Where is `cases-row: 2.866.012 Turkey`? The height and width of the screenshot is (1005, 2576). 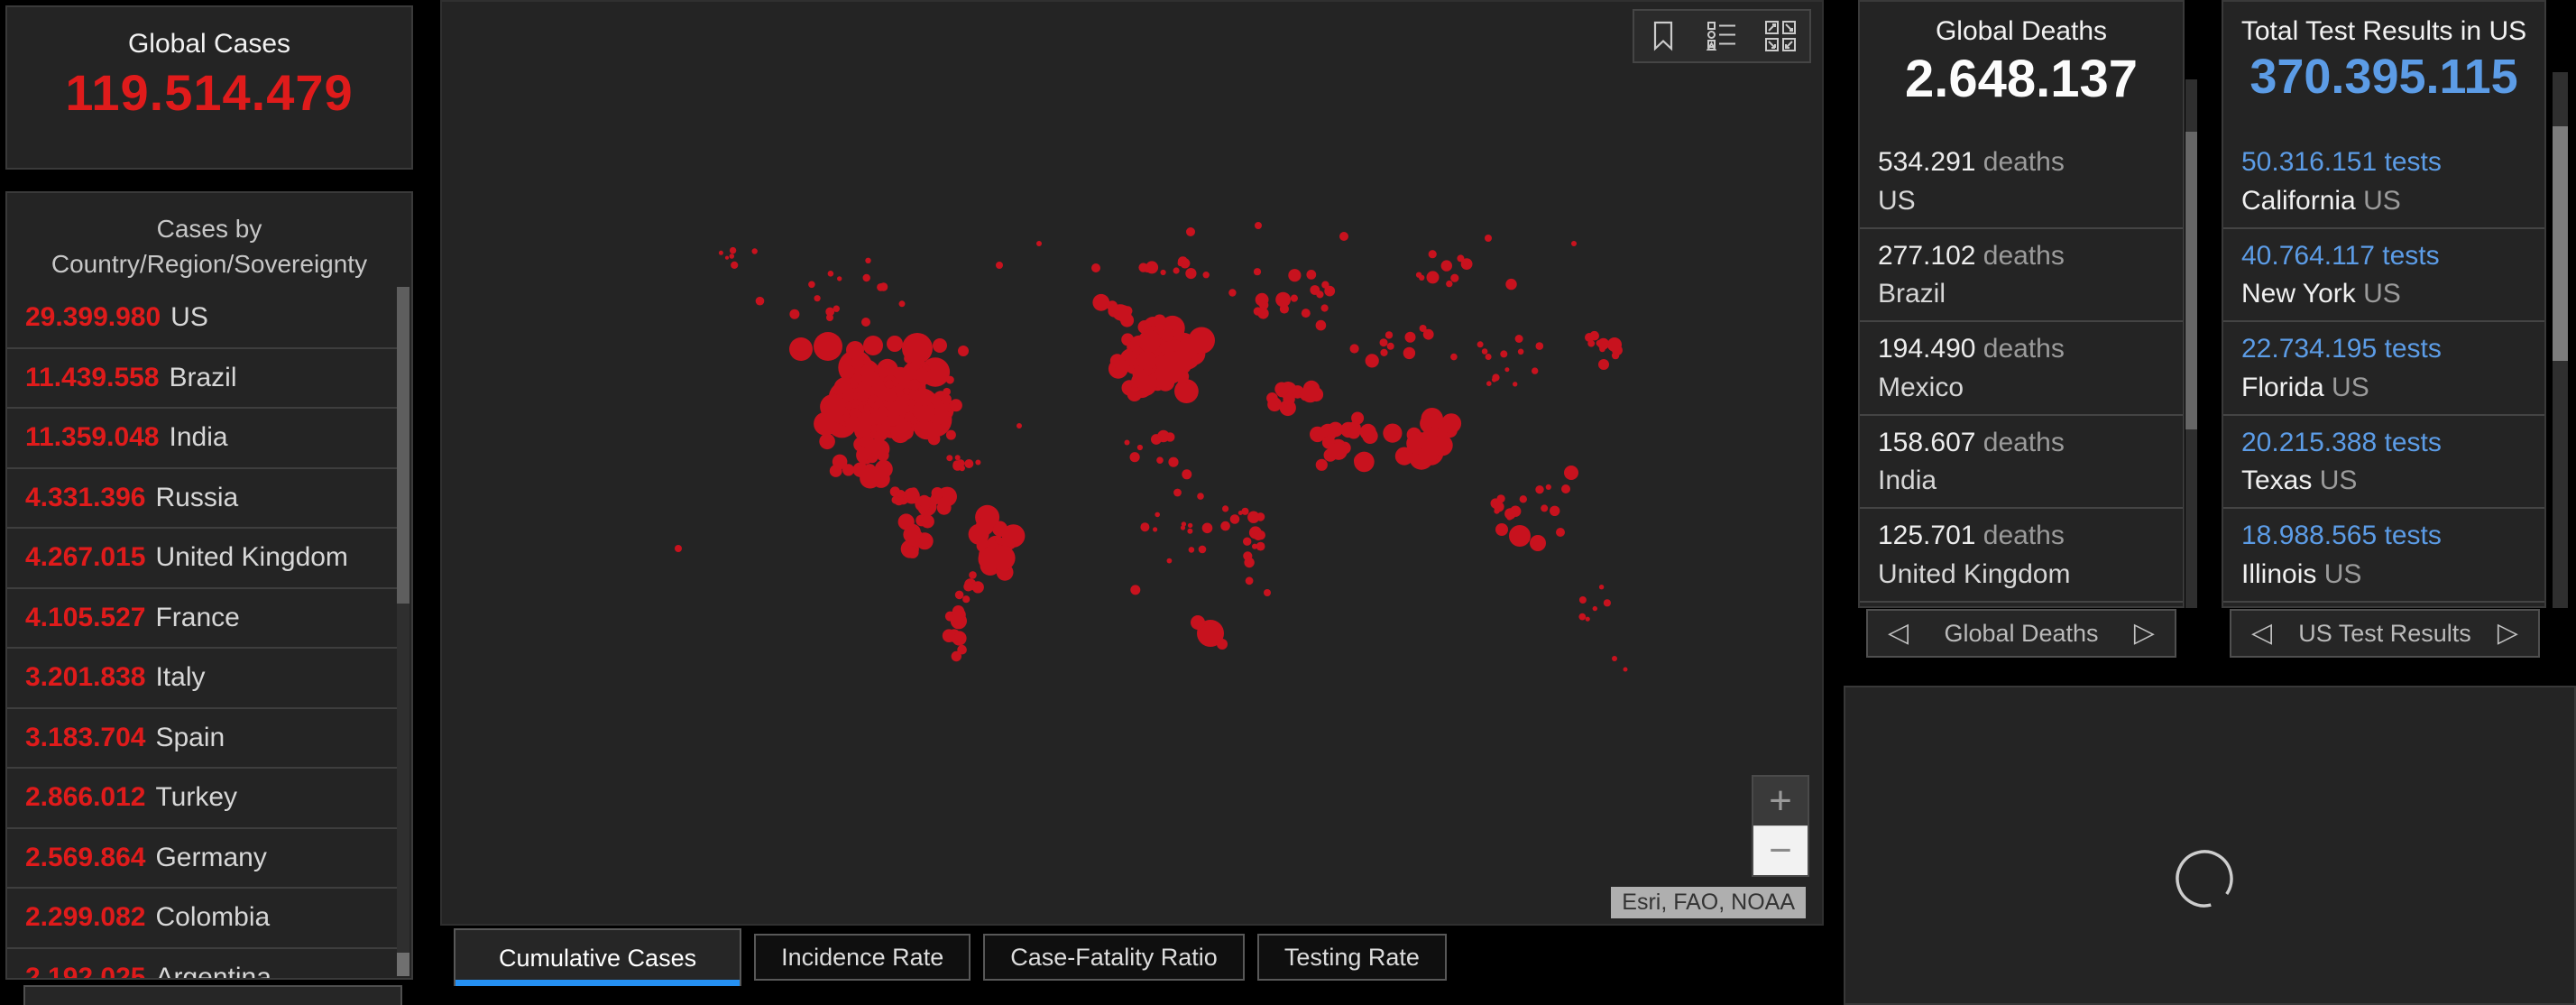
cases-row: 2.866.012 Turkey is located at coordinates (202, 797).